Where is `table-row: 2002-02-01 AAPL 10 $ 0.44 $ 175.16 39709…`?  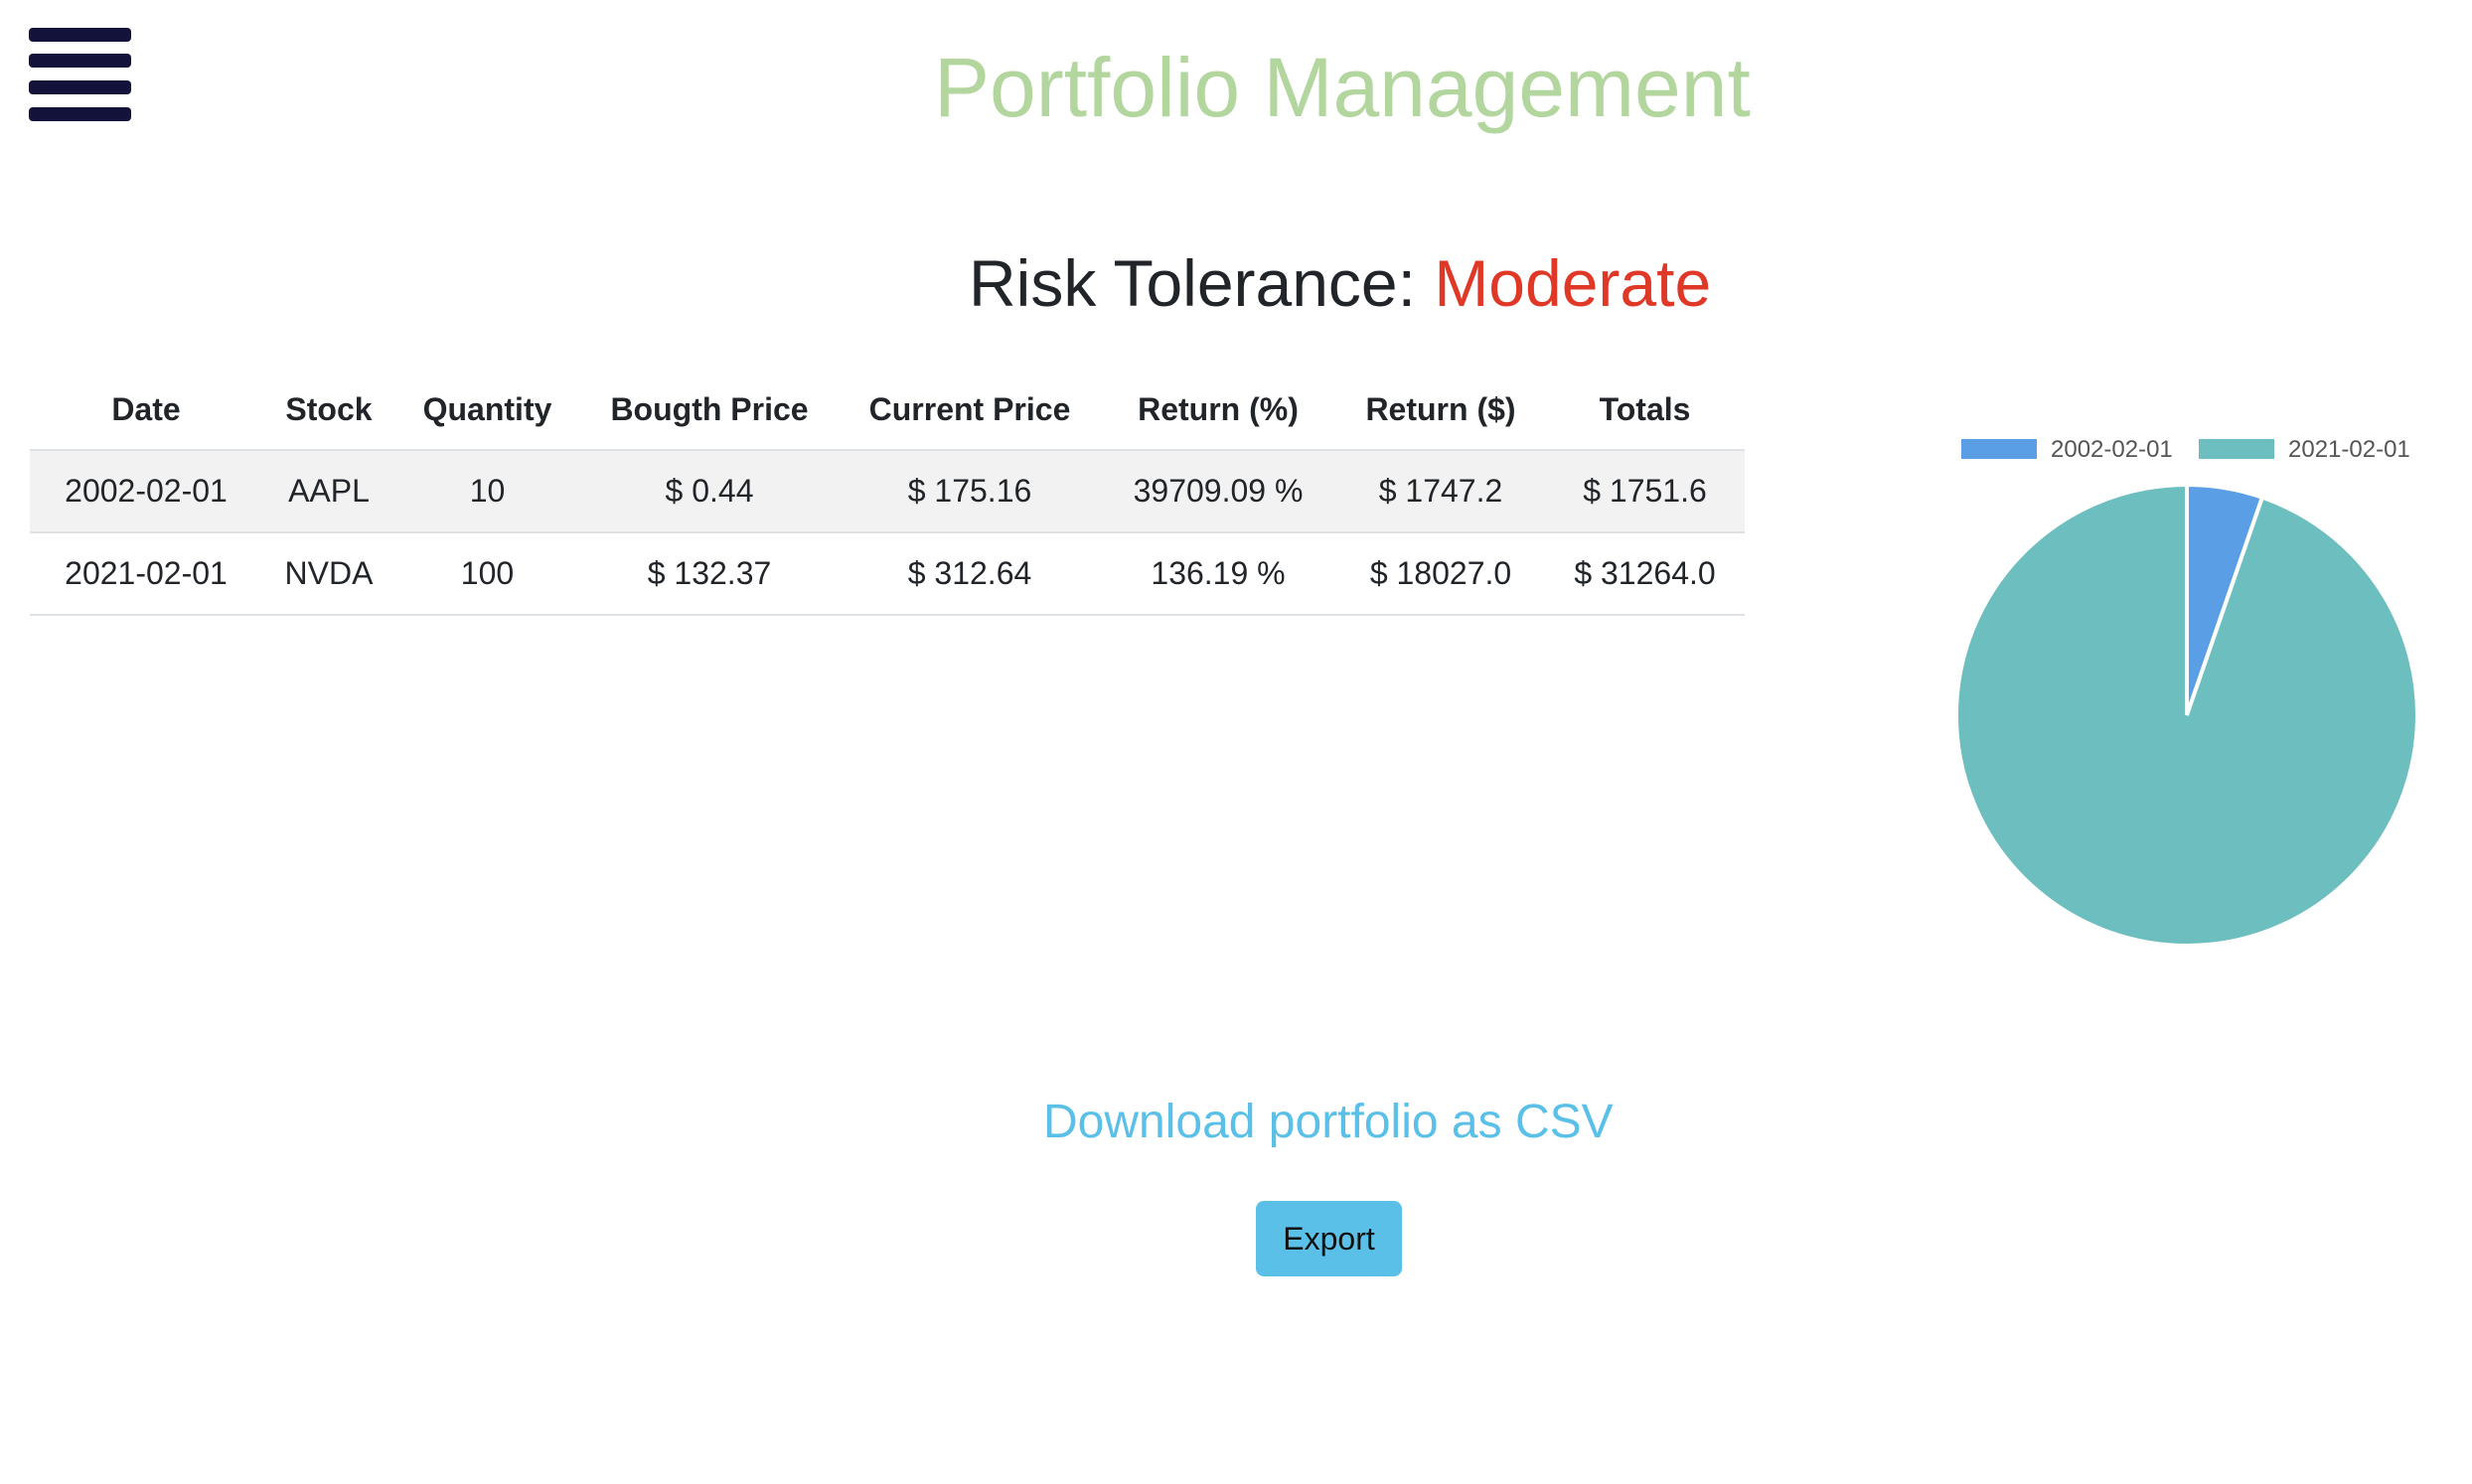 table-row: 2002-02-01 AAPL 10 $ 0.44 $ 175.16 39709… is located at coordinates (887, 491).